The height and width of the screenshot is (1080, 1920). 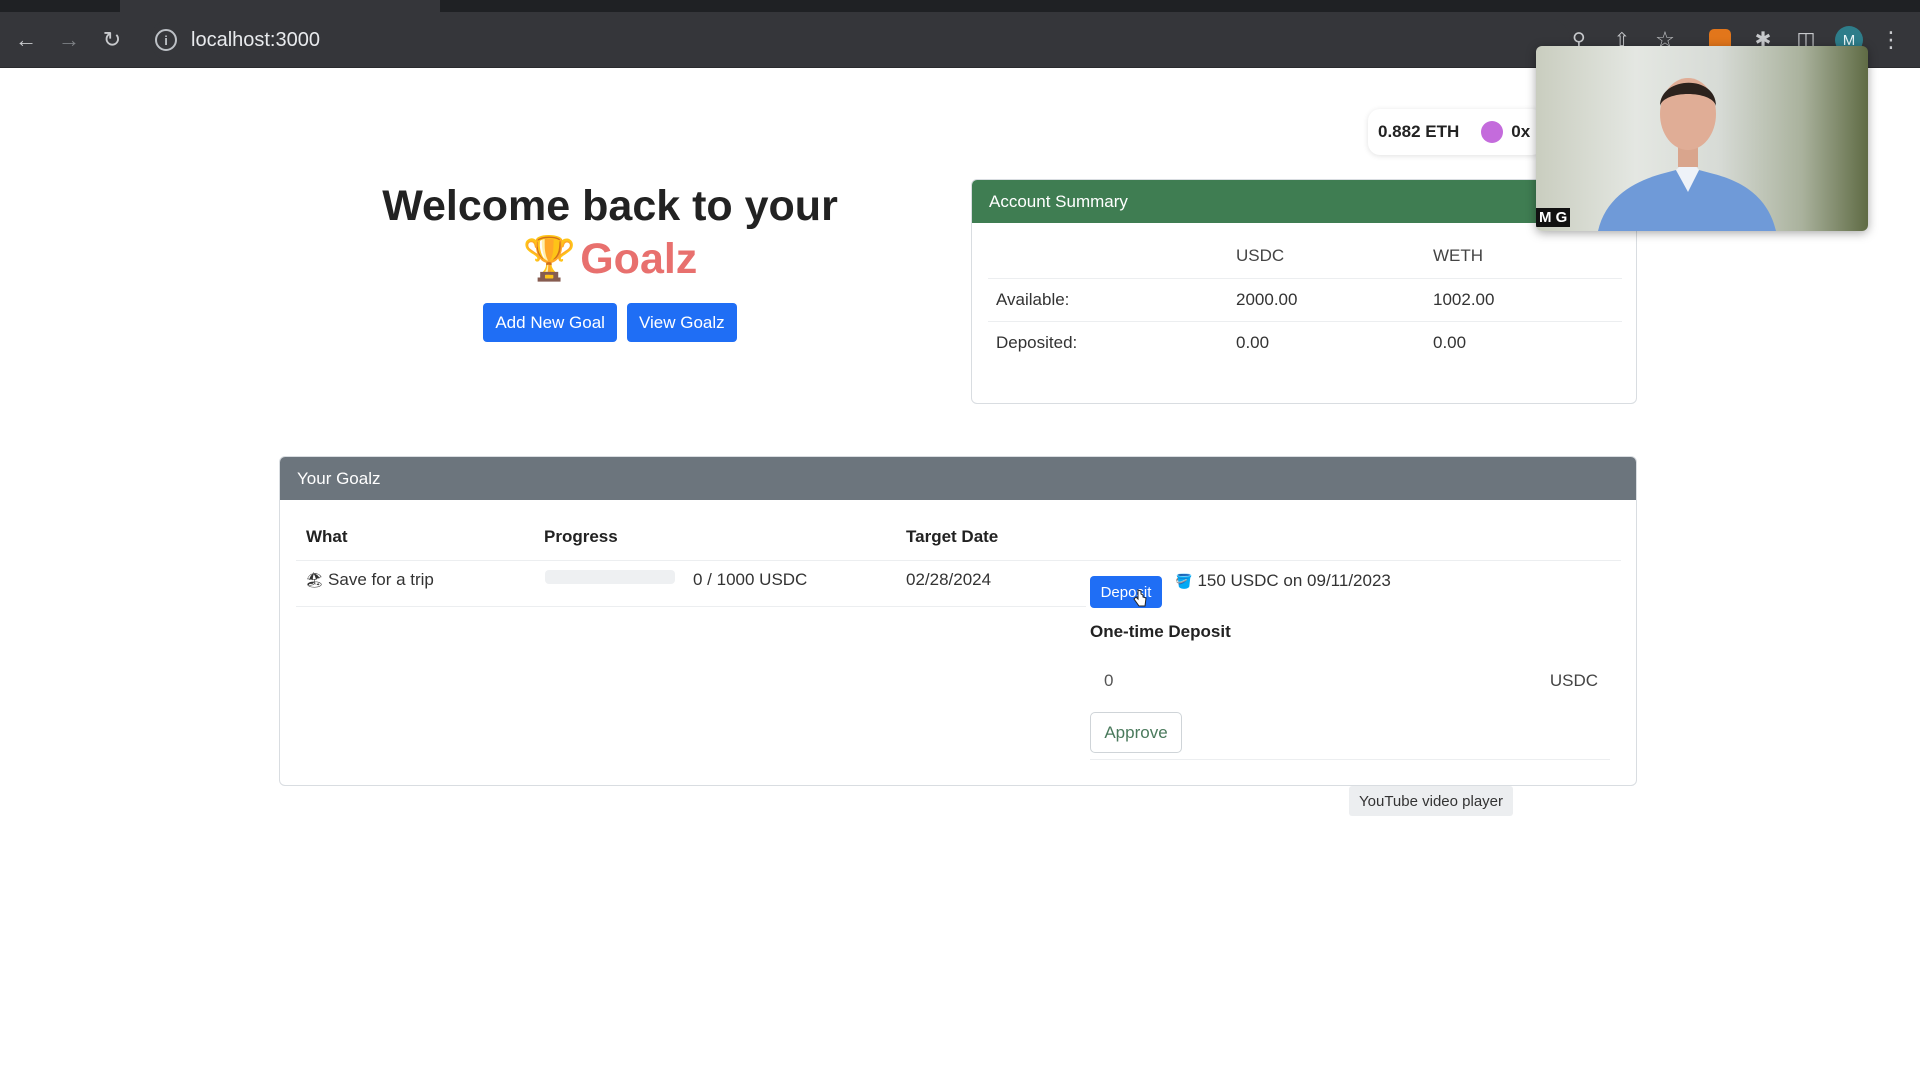 I want to click on recurring-deposit-info: 🪣 150 USDC on 09/11/2023, so click(x=1283, y=581).